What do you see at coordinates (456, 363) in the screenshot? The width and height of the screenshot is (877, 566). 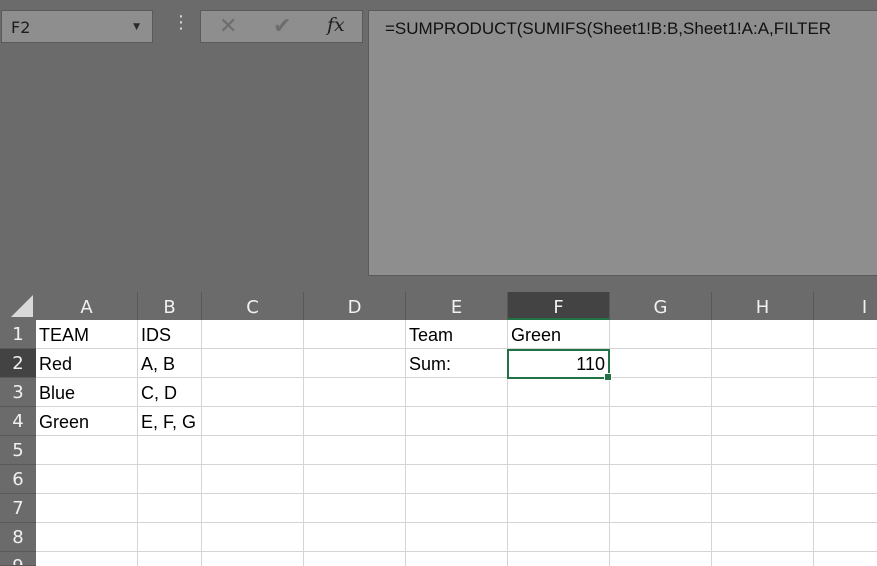 I see `cell-e2: Sum:` at bounding box center [456, 363].